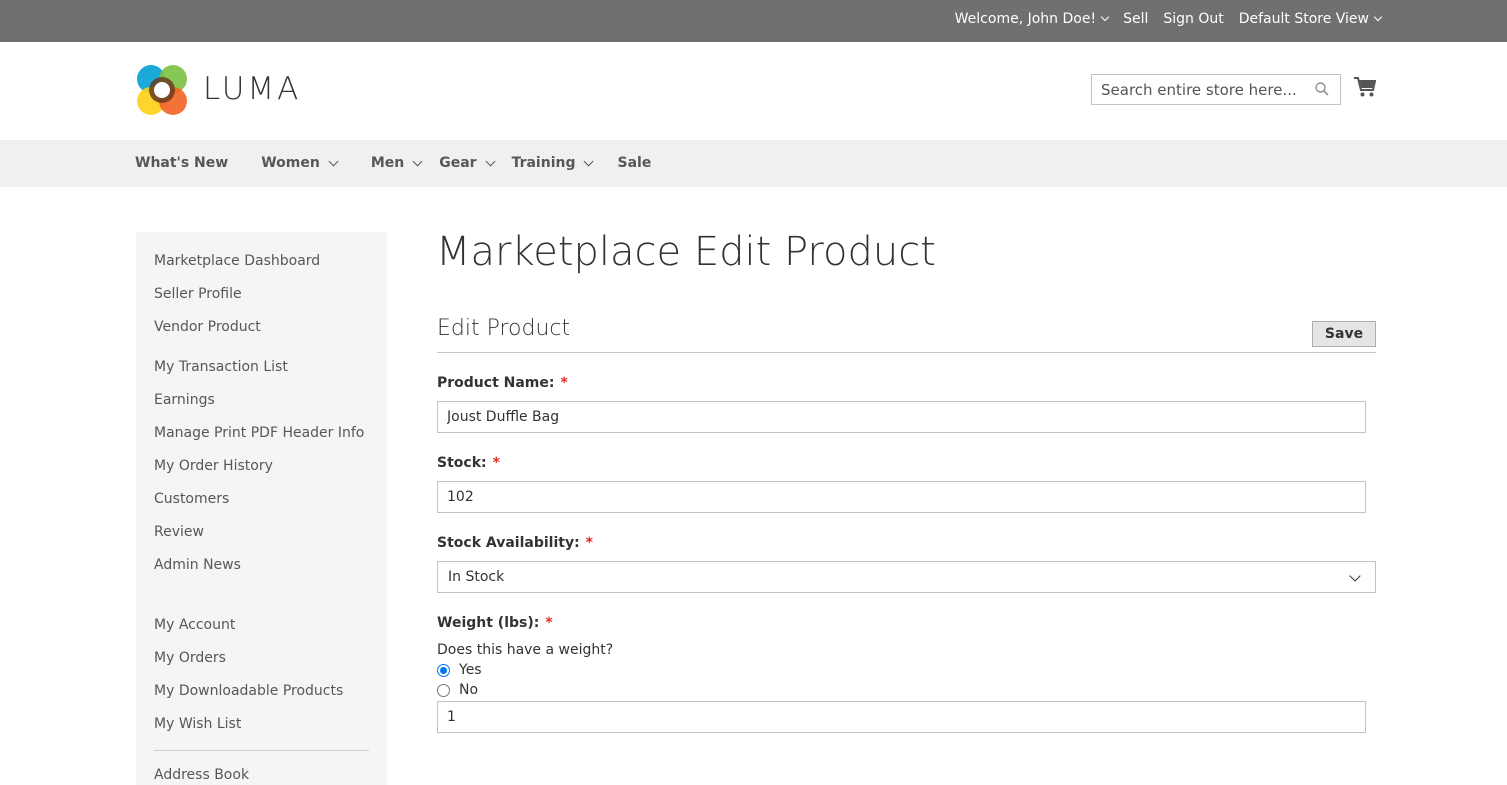 This screenshot has width=1507, height=785. I want to click on weight-yes-option: Yes, so click(459, 670).